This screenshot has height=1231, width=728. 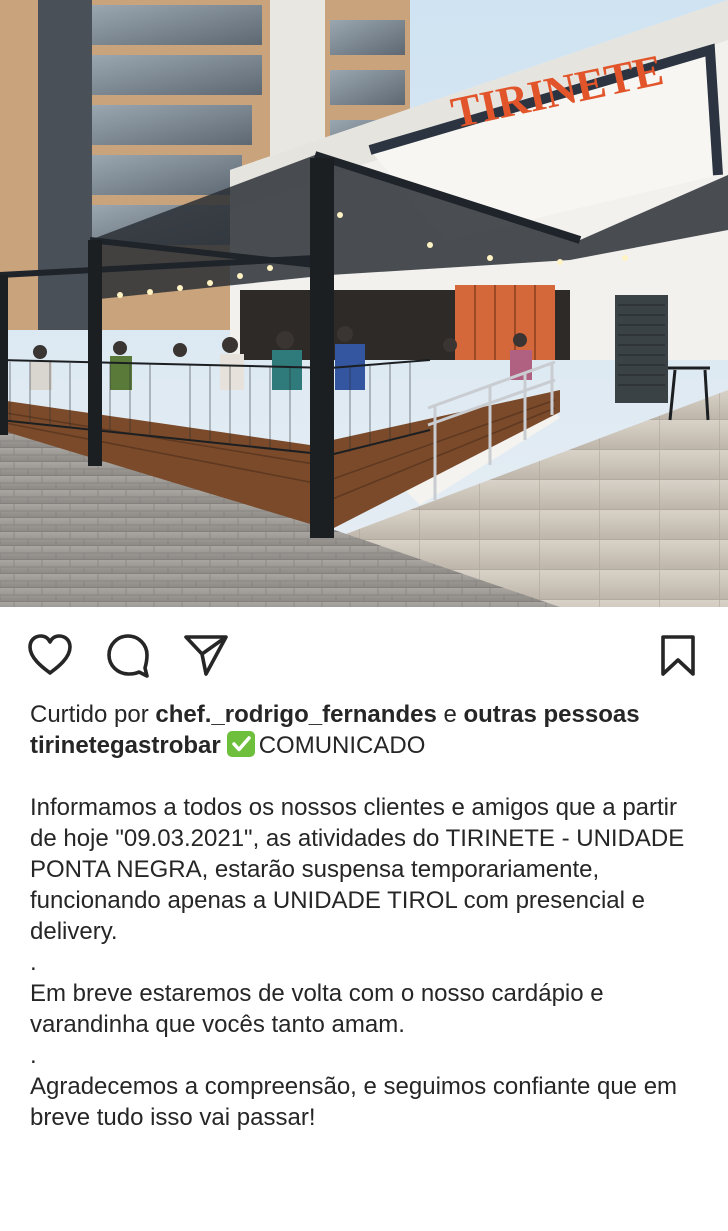 I want to click on save-button, so click(x=678, y=655).